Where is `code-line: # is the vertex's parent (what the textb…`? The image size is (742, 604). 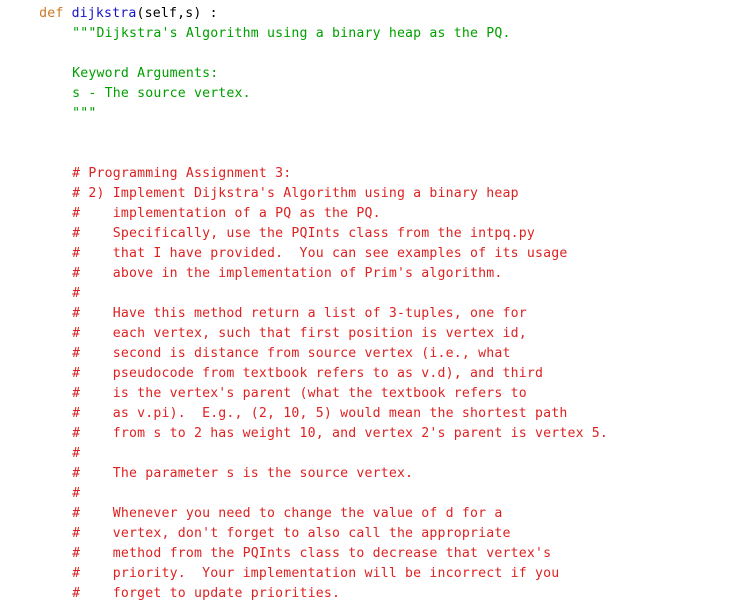 code-line: # is the vertex's parent (what the textb… is located at coordinates (299, 394).